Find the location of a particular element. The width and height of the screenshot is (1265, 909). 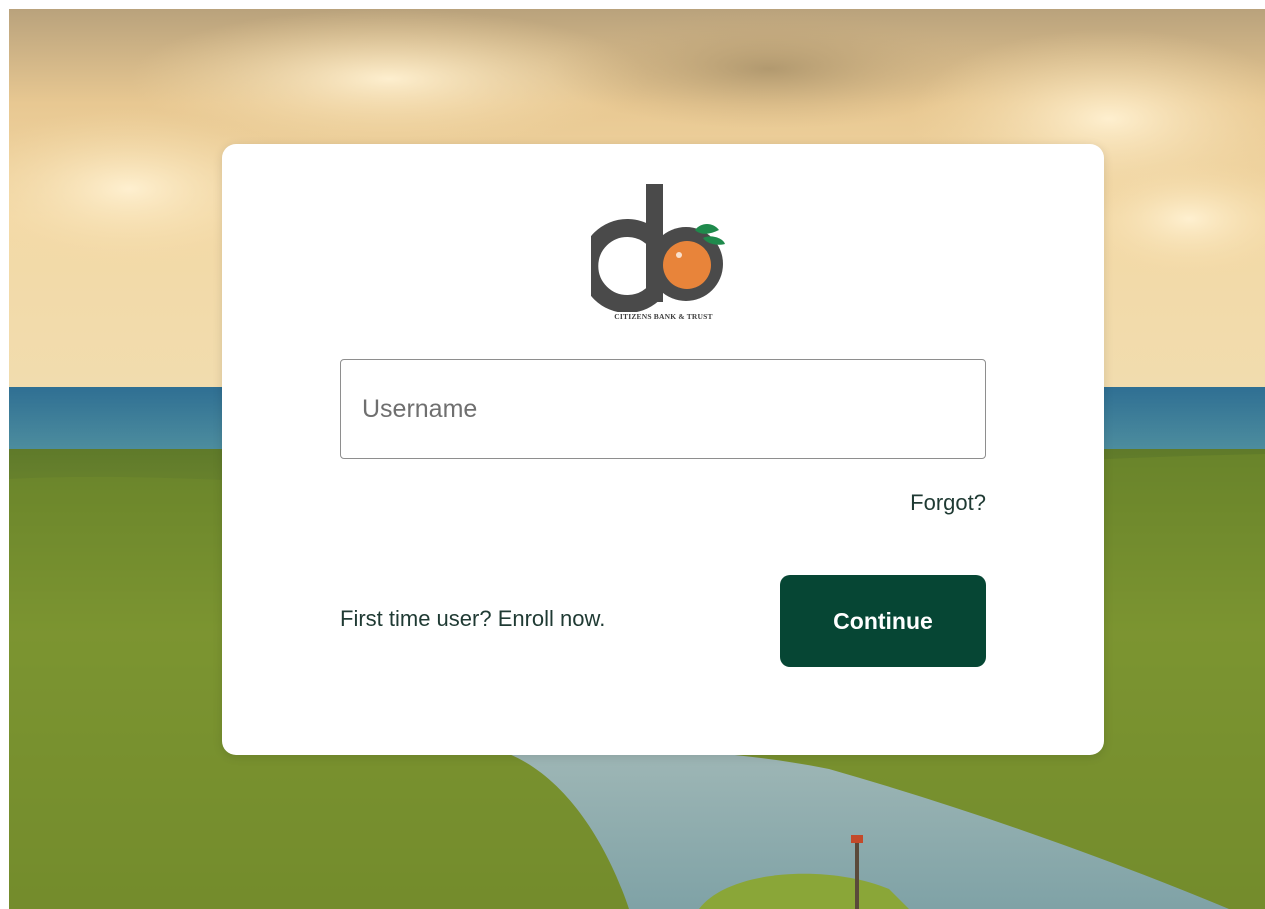

username-input is located at coordinates (663, 409).